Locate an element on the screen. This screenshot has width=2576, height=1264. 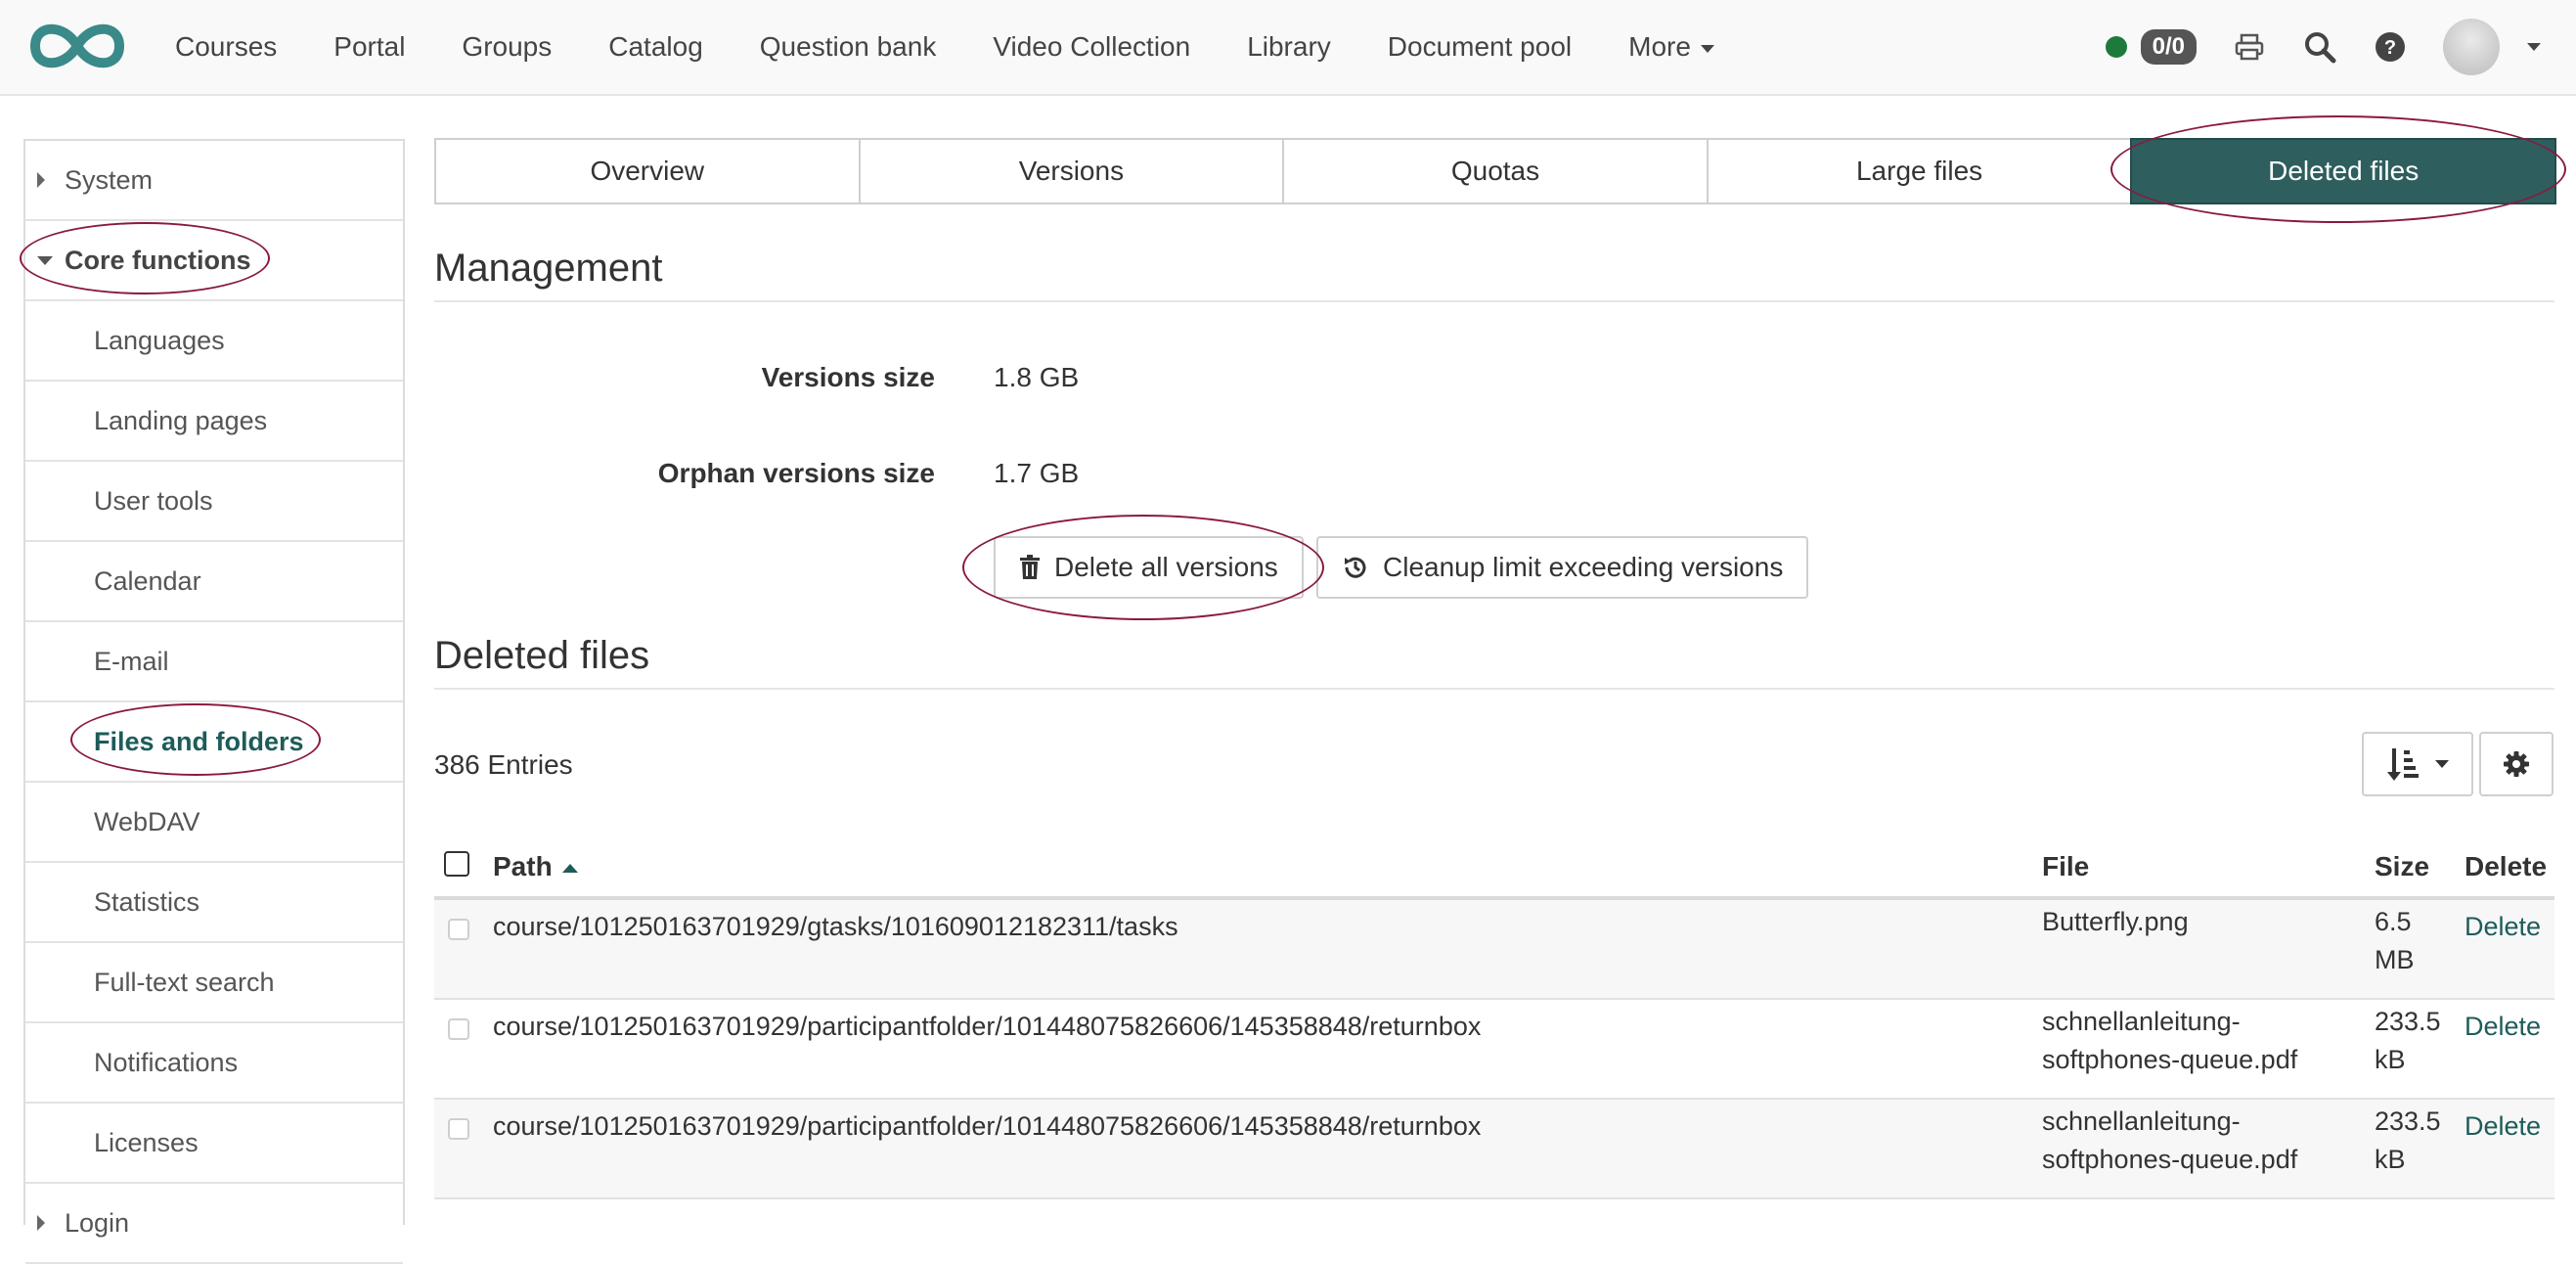
sidebar-item-licenses: Licenses is located at coordinates (214, 1144).